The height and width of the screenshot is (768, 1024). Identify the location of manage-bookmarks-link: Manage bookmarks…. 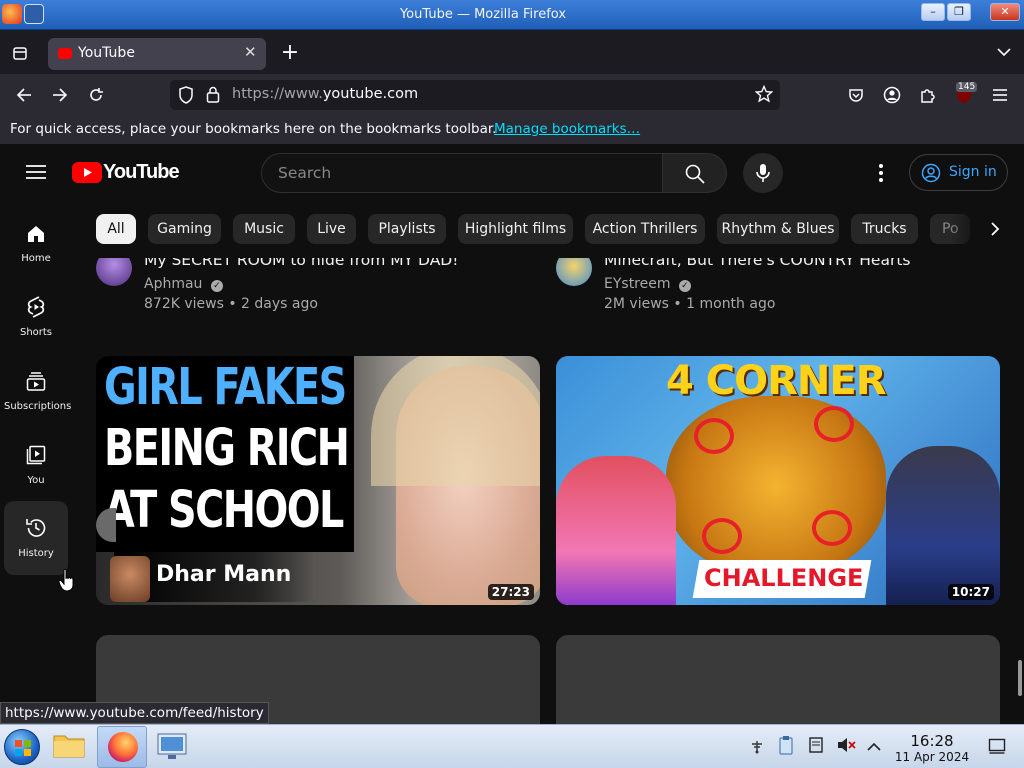
(567, 129).